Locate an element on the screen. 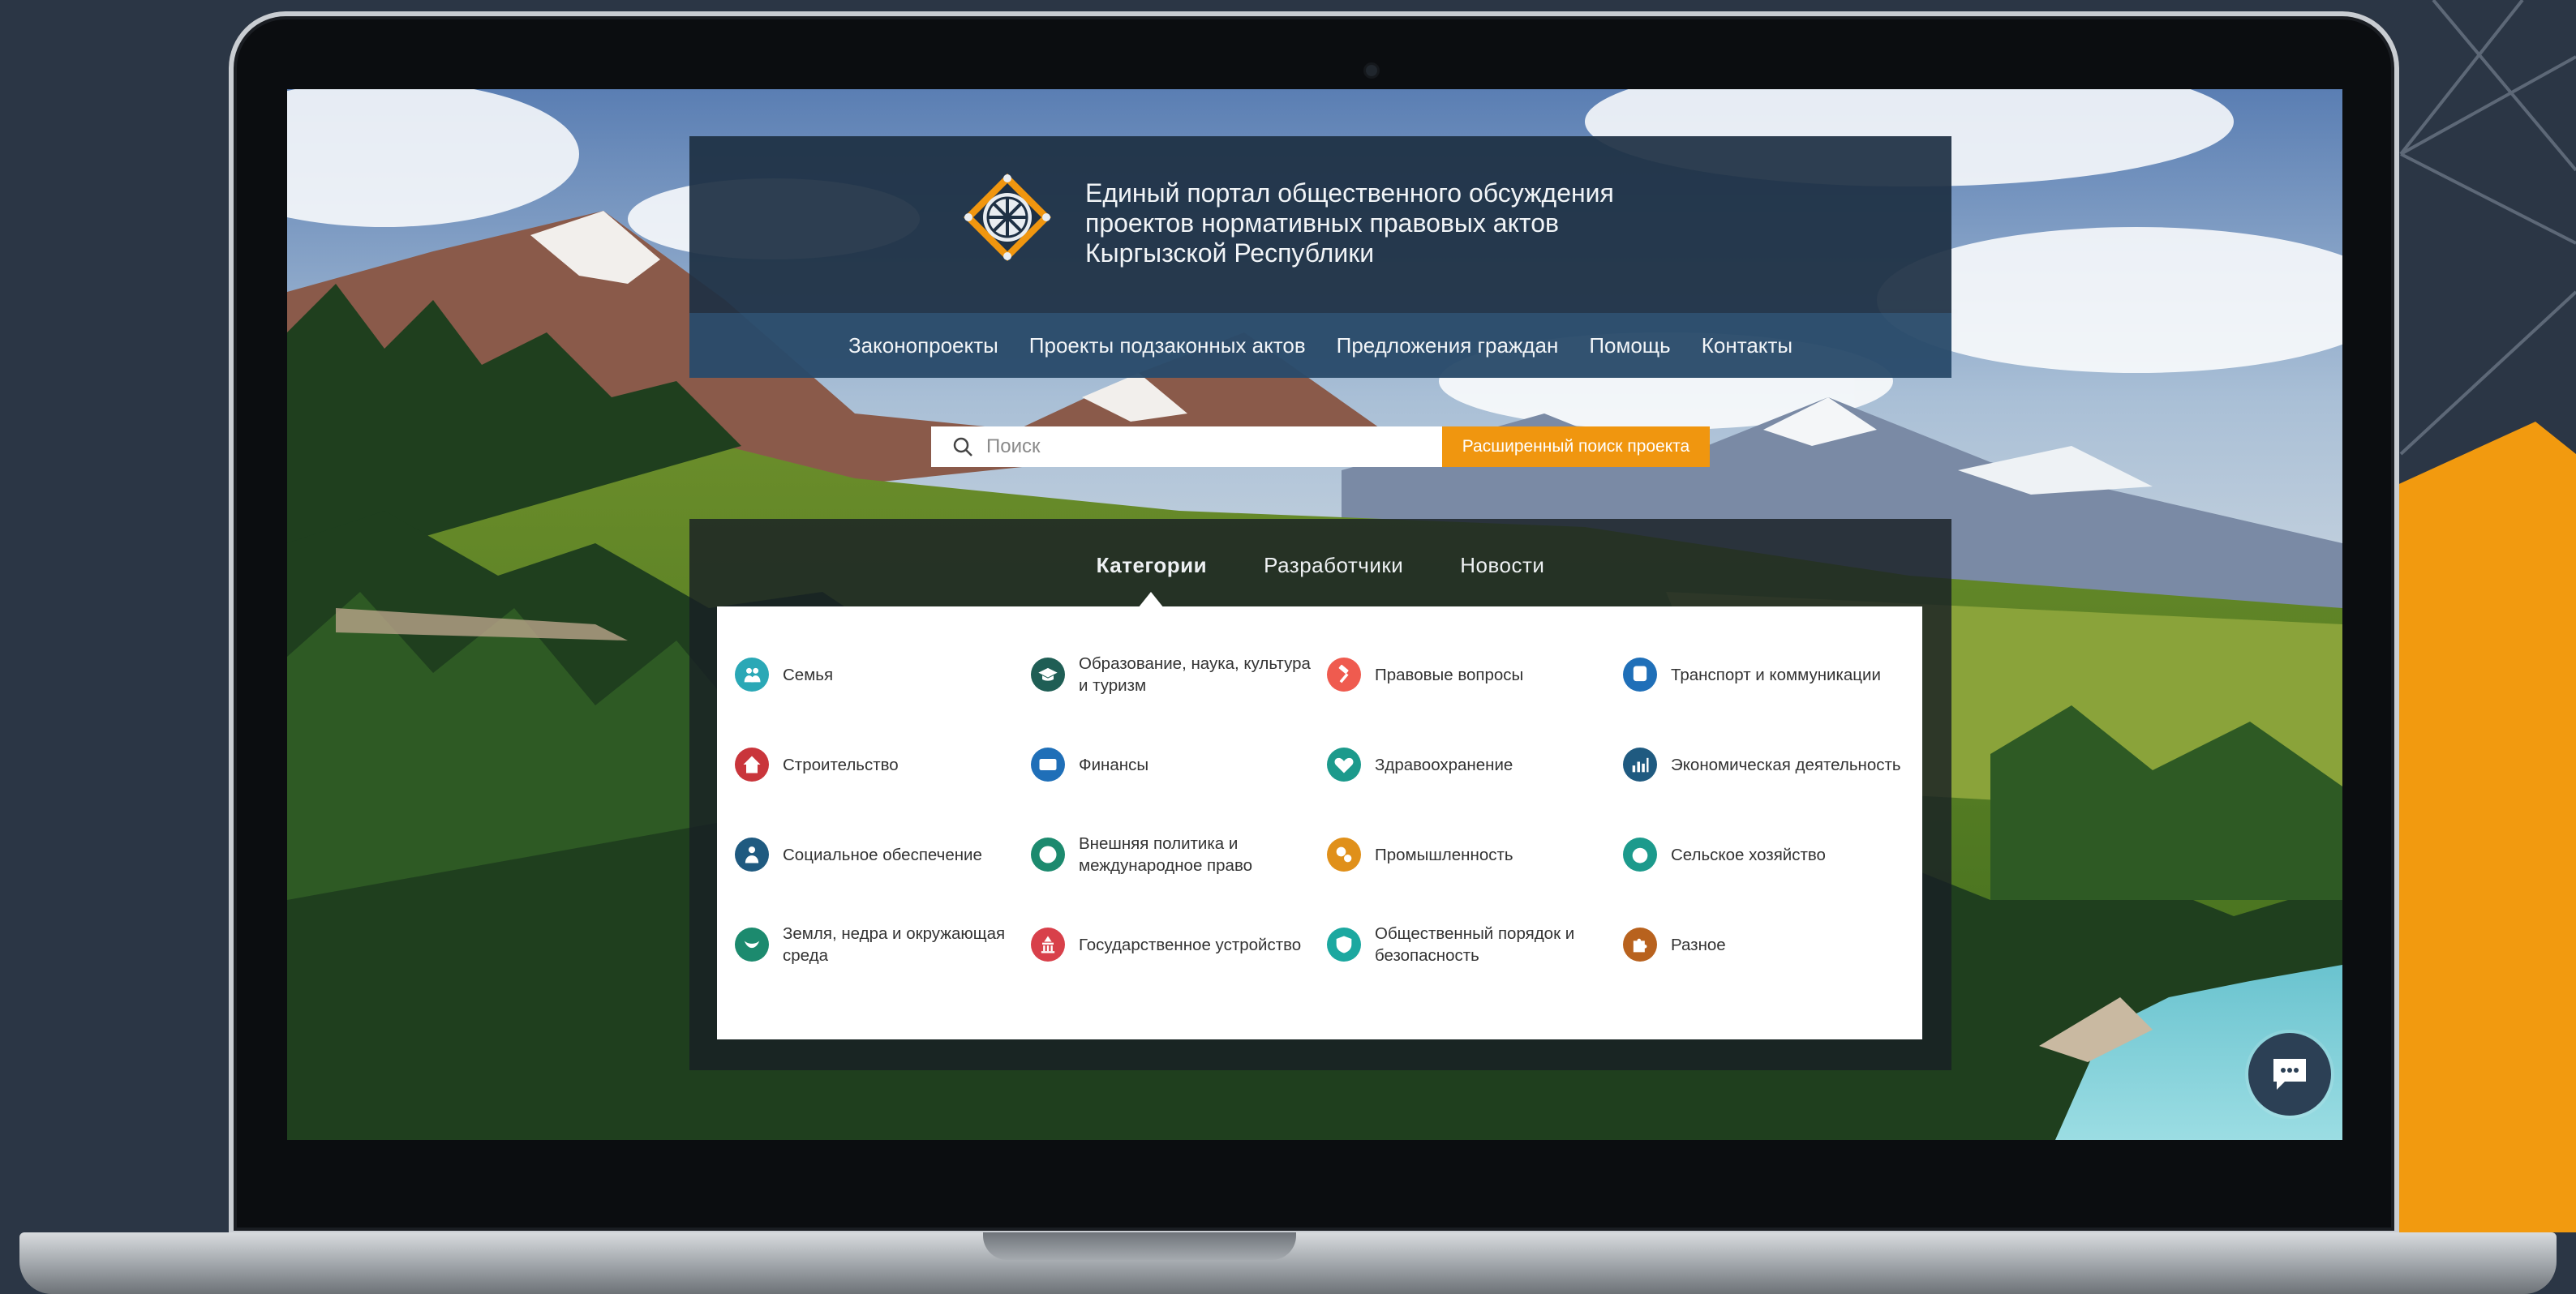 This screenshot has width=2576, height=1294. category-item: Финансы is located at coordinates (1179, 764).